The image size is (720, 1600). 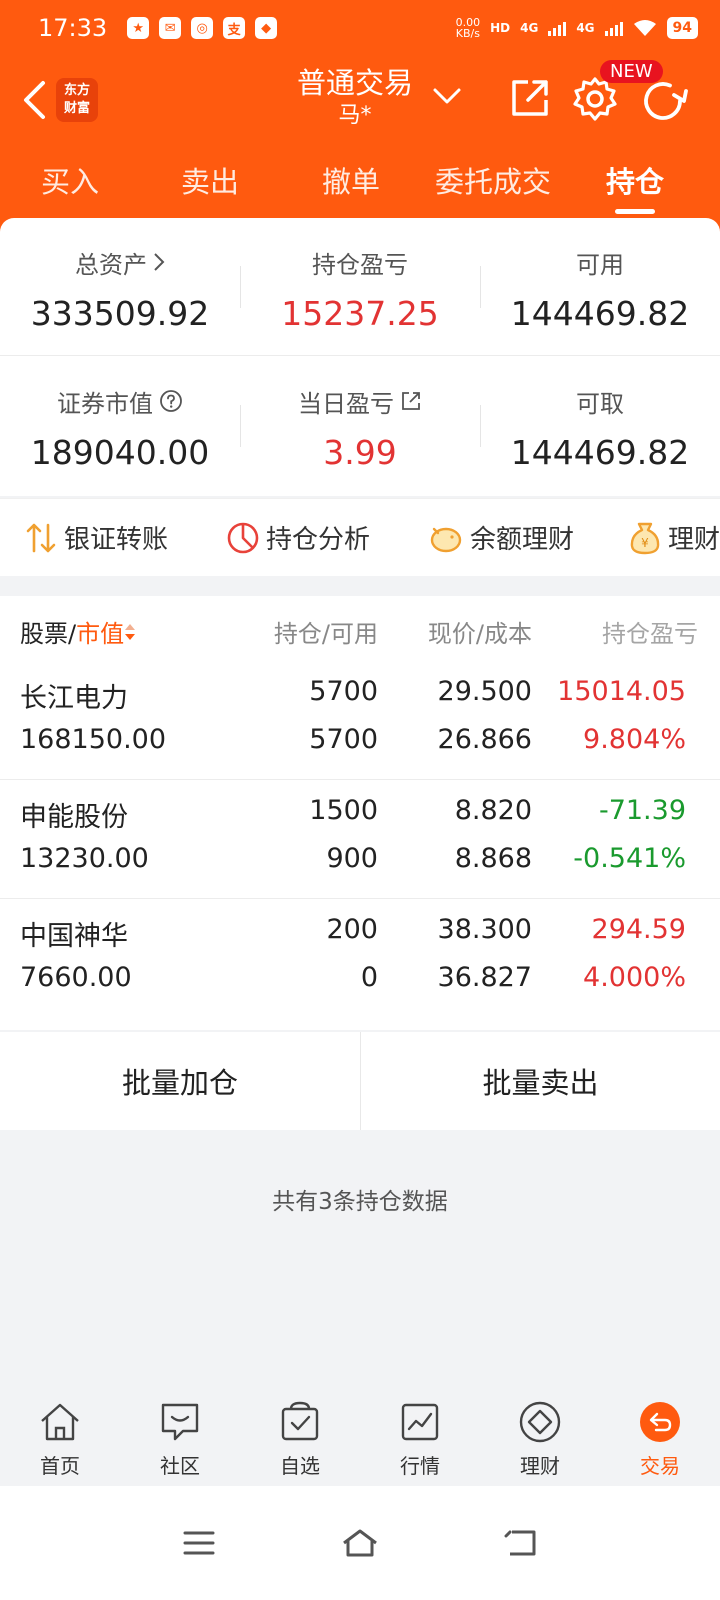 I want to click on stock-cost: 8.868, so click(x=493, y=858).